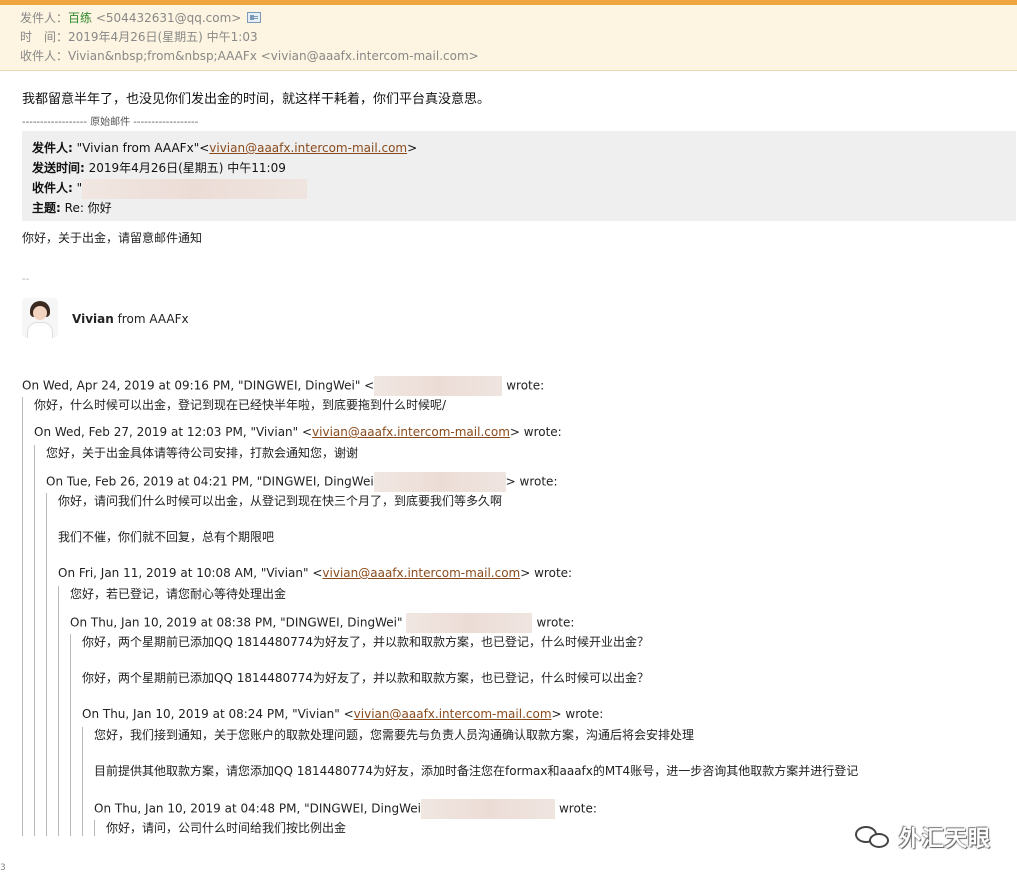 The image size is (1017, 875). What do you see at coordinates (3, 868) in the screenshot?
I see `edge-mark: 3` at bounding box center [3, 868].